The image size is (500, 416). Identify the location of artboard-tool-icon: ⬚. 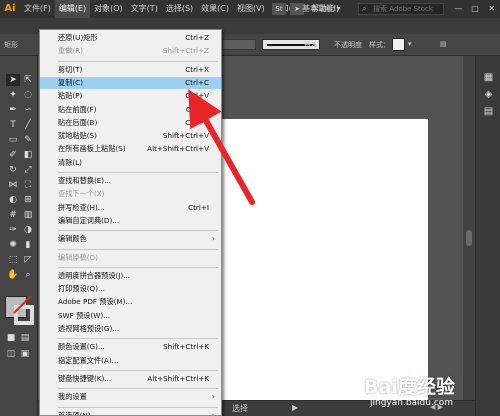
(13, 260).